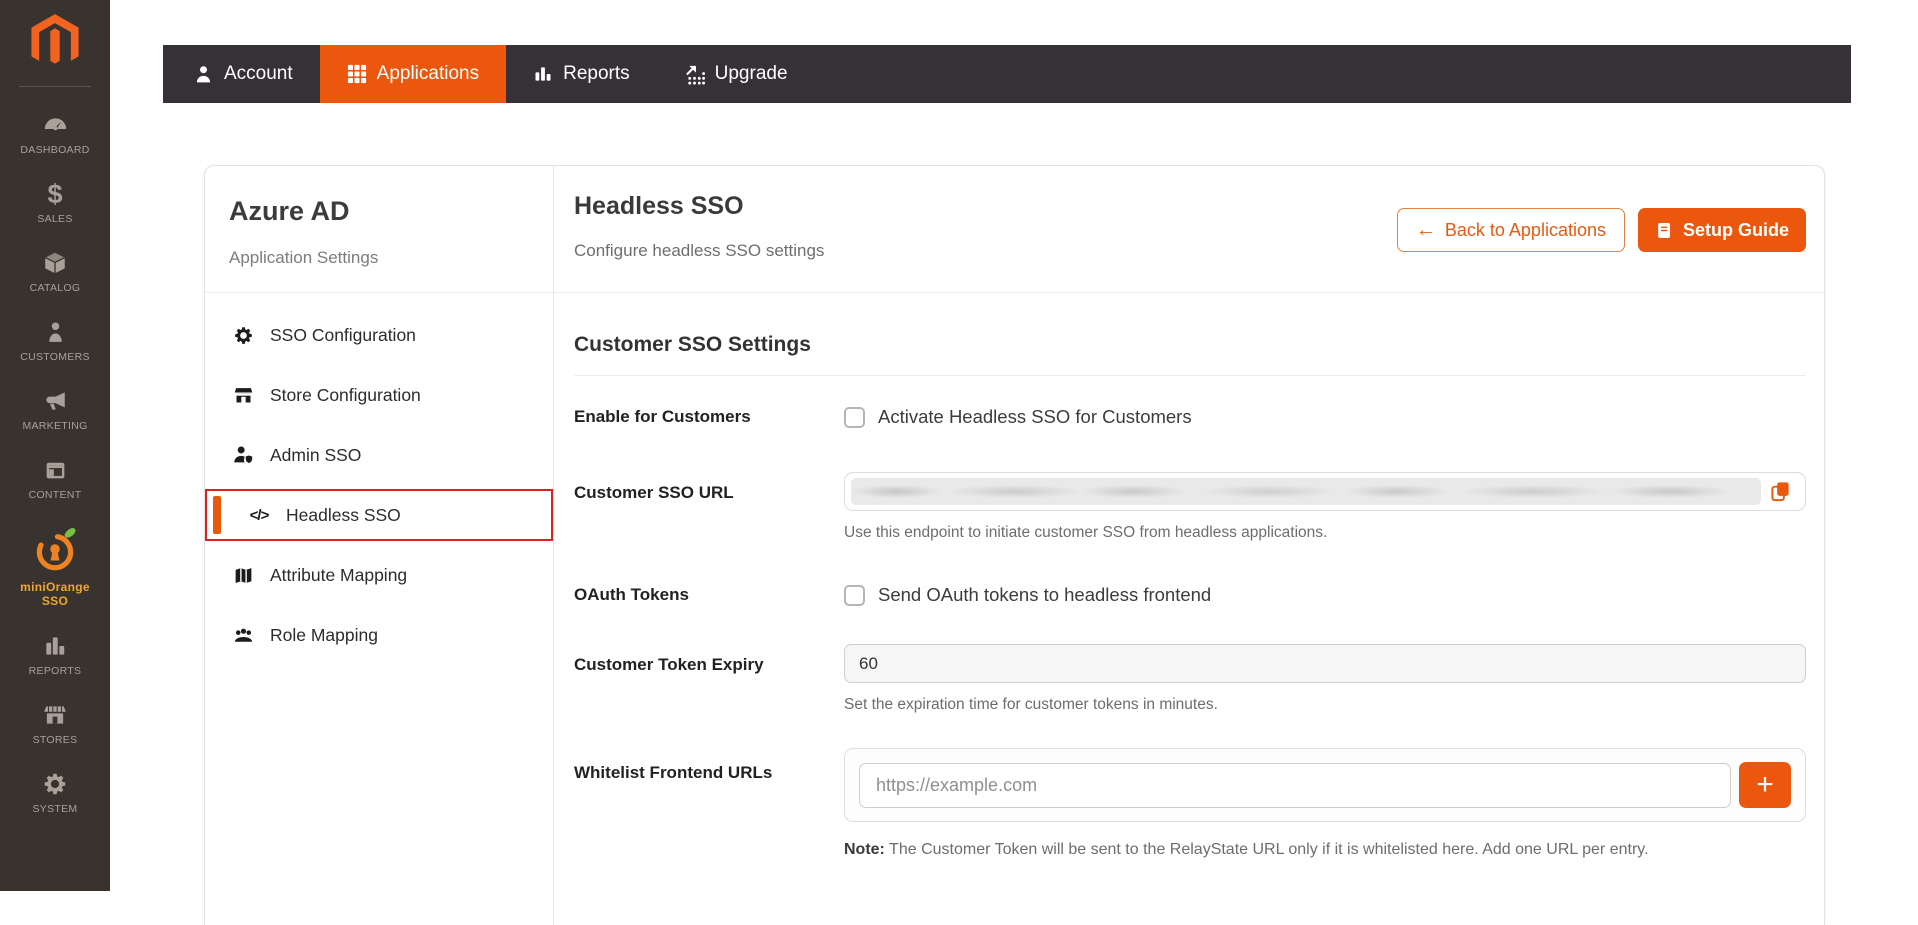 This screenshot has width=1918, height=925. What do you see at coordinates (339, 574) in the screenshot?
I see `menu-item-label: Attribute Mapping` at bounding box center [339, 574].